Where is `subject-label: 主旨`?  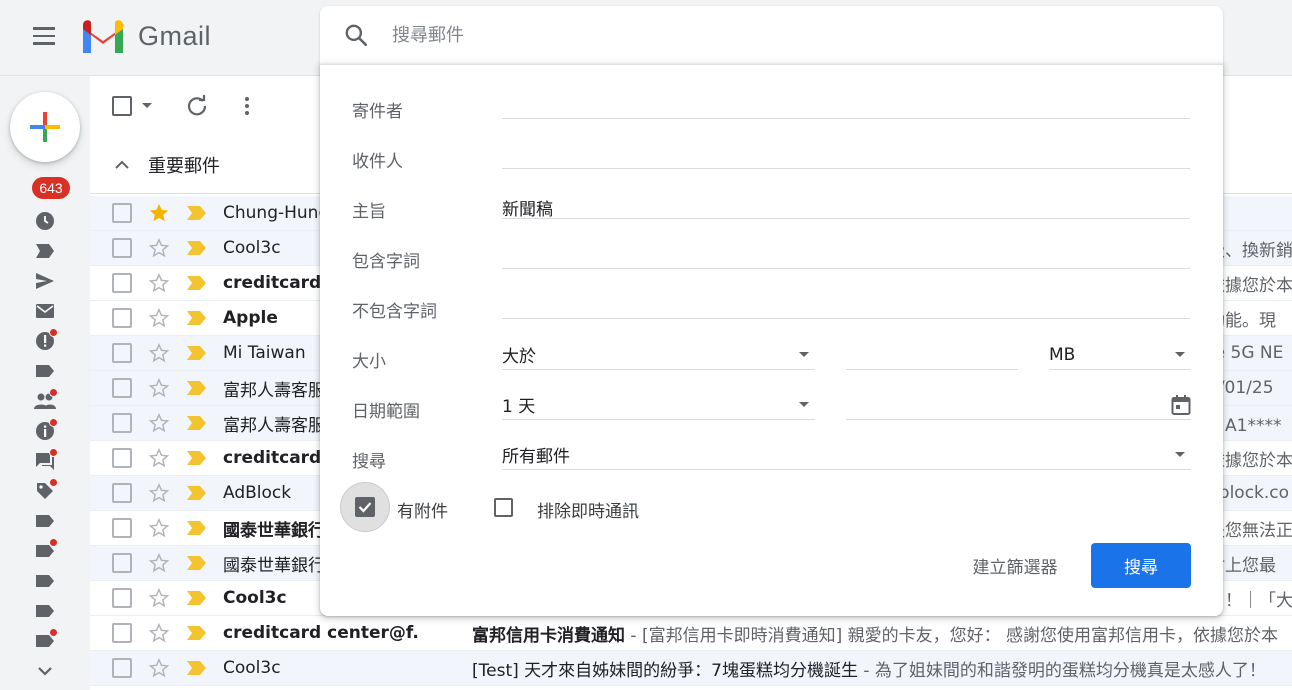 subject-label: 主旨 is located at coordinates (369, 212).